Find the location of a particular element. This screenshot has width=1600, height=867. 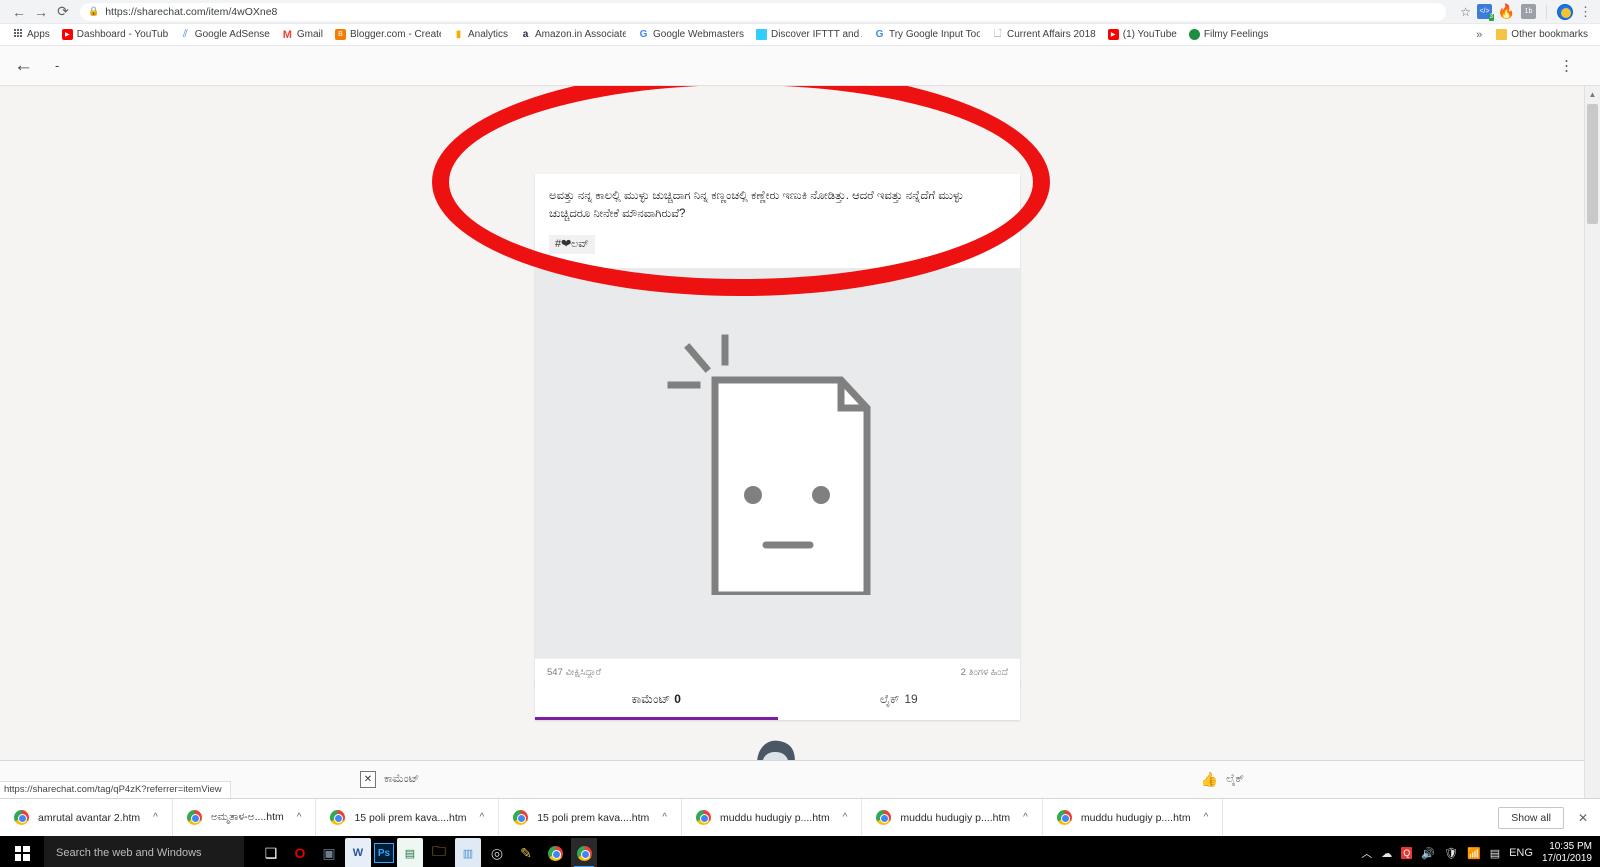

bookmark-item-10: ▶ (1) YouTube is located at coordinates (1142, 34).